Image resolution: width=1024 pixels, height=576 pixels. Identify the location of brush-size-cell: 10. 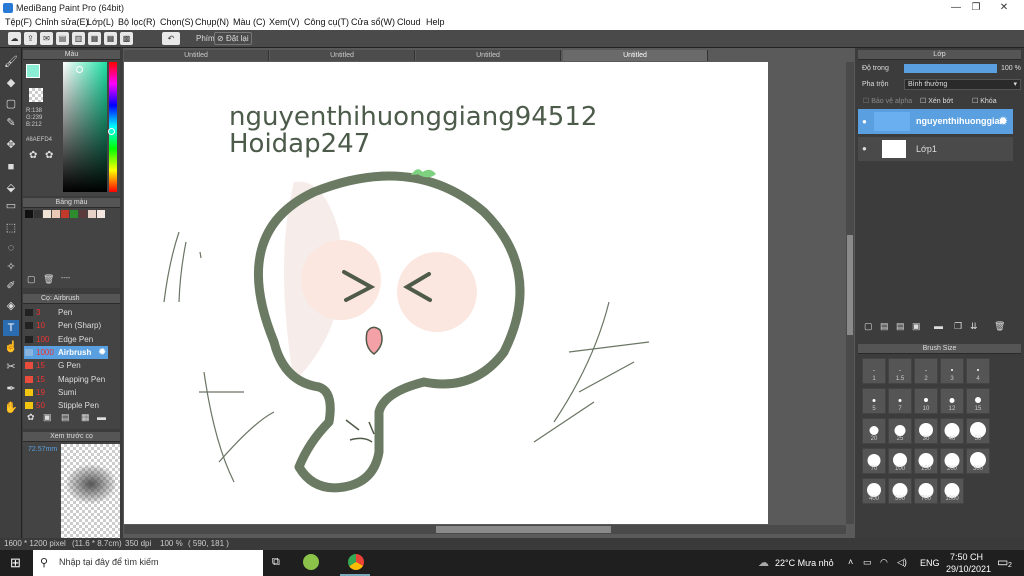
(926, 401).